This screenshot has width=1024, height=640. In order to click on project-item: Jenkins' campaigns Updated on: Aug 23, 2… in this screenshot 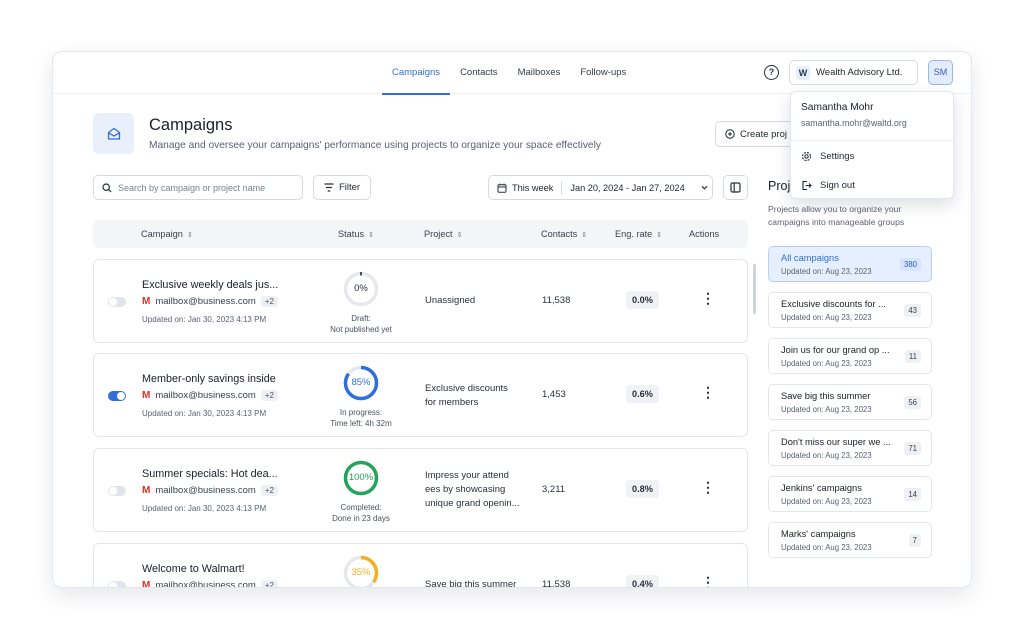, I will do `click(850, 494)`.